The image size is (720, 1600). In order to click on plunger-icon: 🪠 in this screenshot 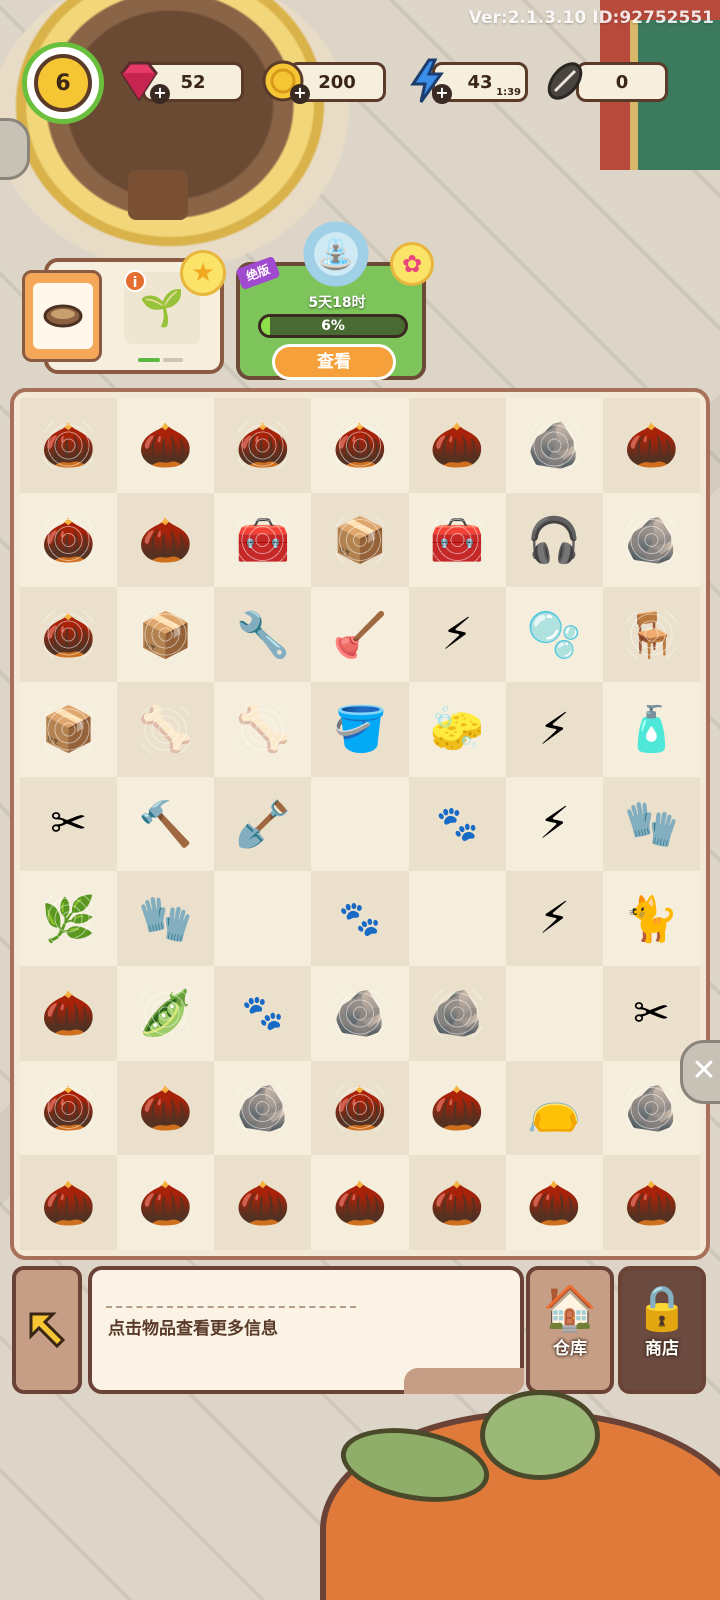, I will do `click(360, 634)`.